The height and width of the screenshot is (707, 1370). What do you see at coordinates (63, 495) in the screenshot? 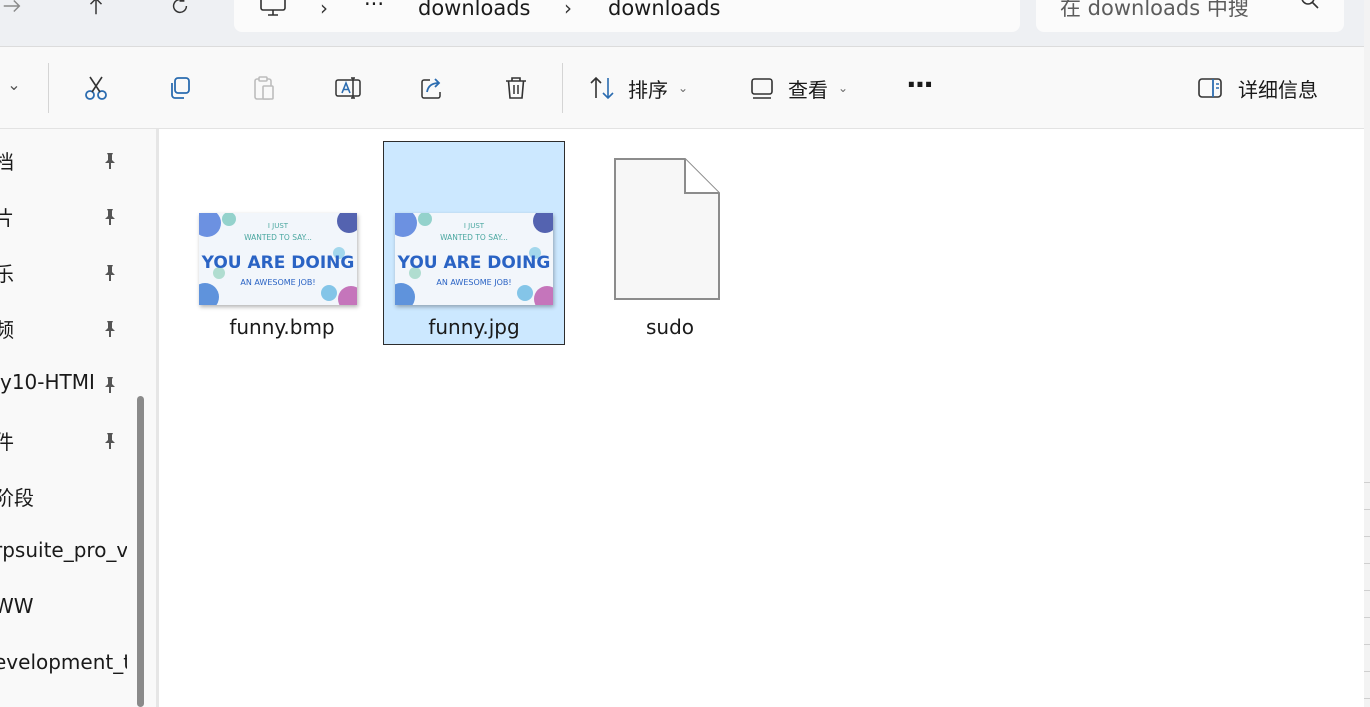
I see `sidebar-item-stage: 阶段` at bounding box center [63, 495].